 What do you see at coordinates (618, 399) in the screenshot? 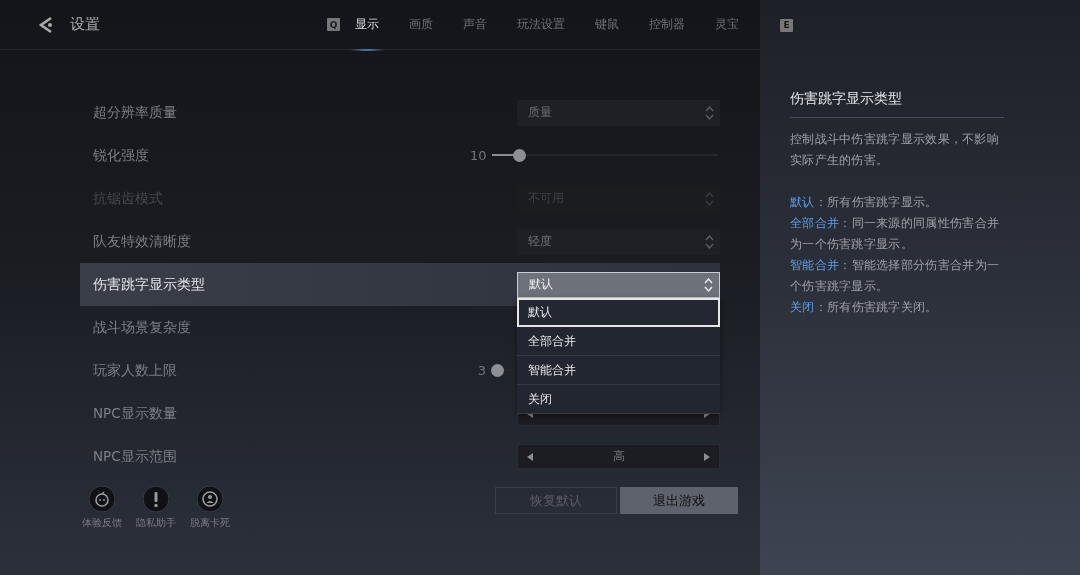
I see `dropdown-option: 关闭` at bounding box center [618, 399].